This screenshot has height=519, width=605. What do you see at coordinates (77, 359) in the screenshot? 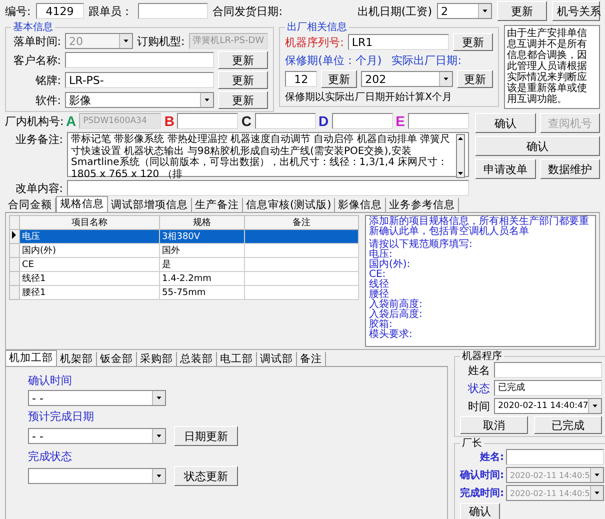
I see `tab: 机架部` at bounding box center [77, 359].